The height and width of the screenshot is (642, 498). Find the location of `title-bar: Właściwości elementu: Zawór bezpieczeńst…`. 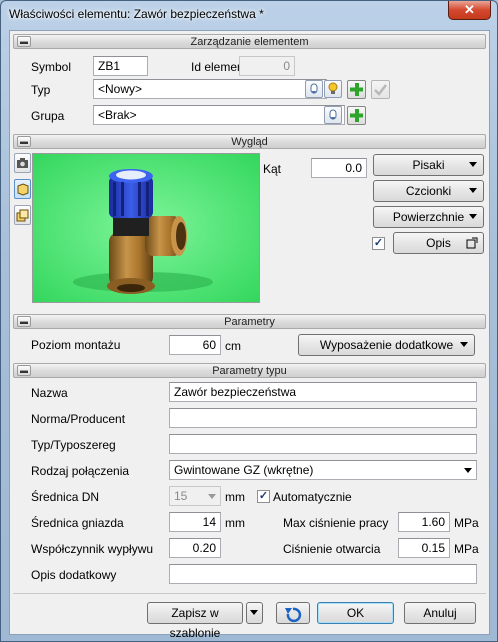

title-bar: Właściwości elementu: Zawór bezpieczeńst… is located at coordinates (249, 14).